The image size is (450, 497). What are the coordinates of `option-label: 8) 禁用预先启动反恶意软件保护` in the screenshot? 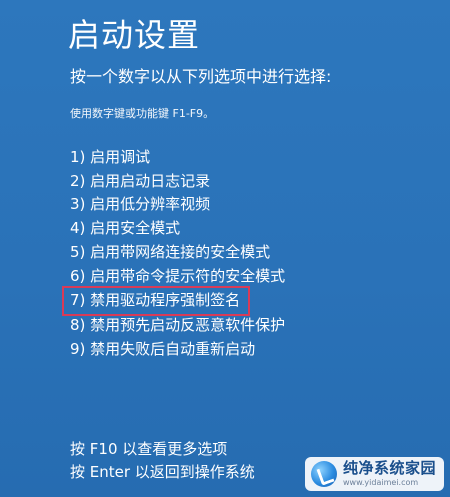 It's located at (177, 325).